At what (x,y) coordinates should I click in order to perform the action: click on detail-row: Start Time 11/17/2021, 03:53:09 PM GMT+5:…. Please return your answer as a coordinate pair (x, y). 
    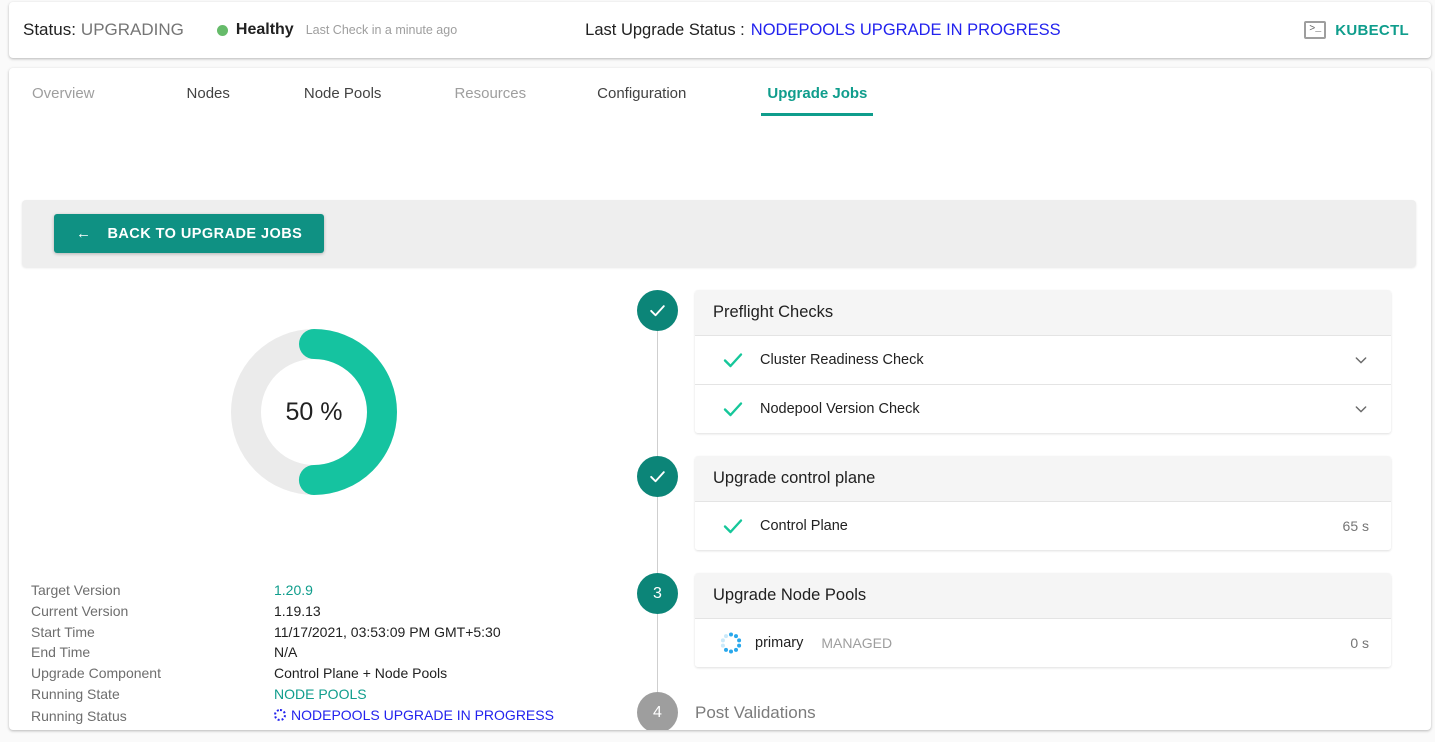
    Looking at the image, I should click on (320, 634).